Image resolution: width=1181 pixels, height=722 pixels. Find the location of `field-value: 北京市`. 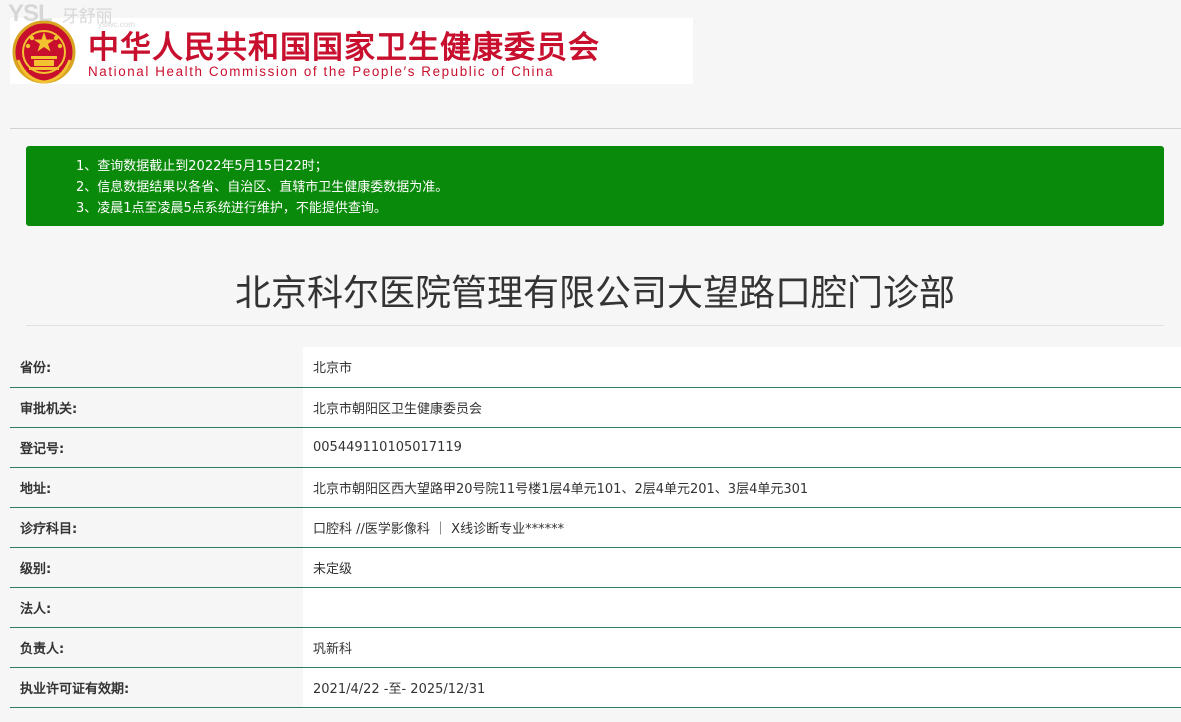

field-value: 北京市 is located at coordinates (742, 367).